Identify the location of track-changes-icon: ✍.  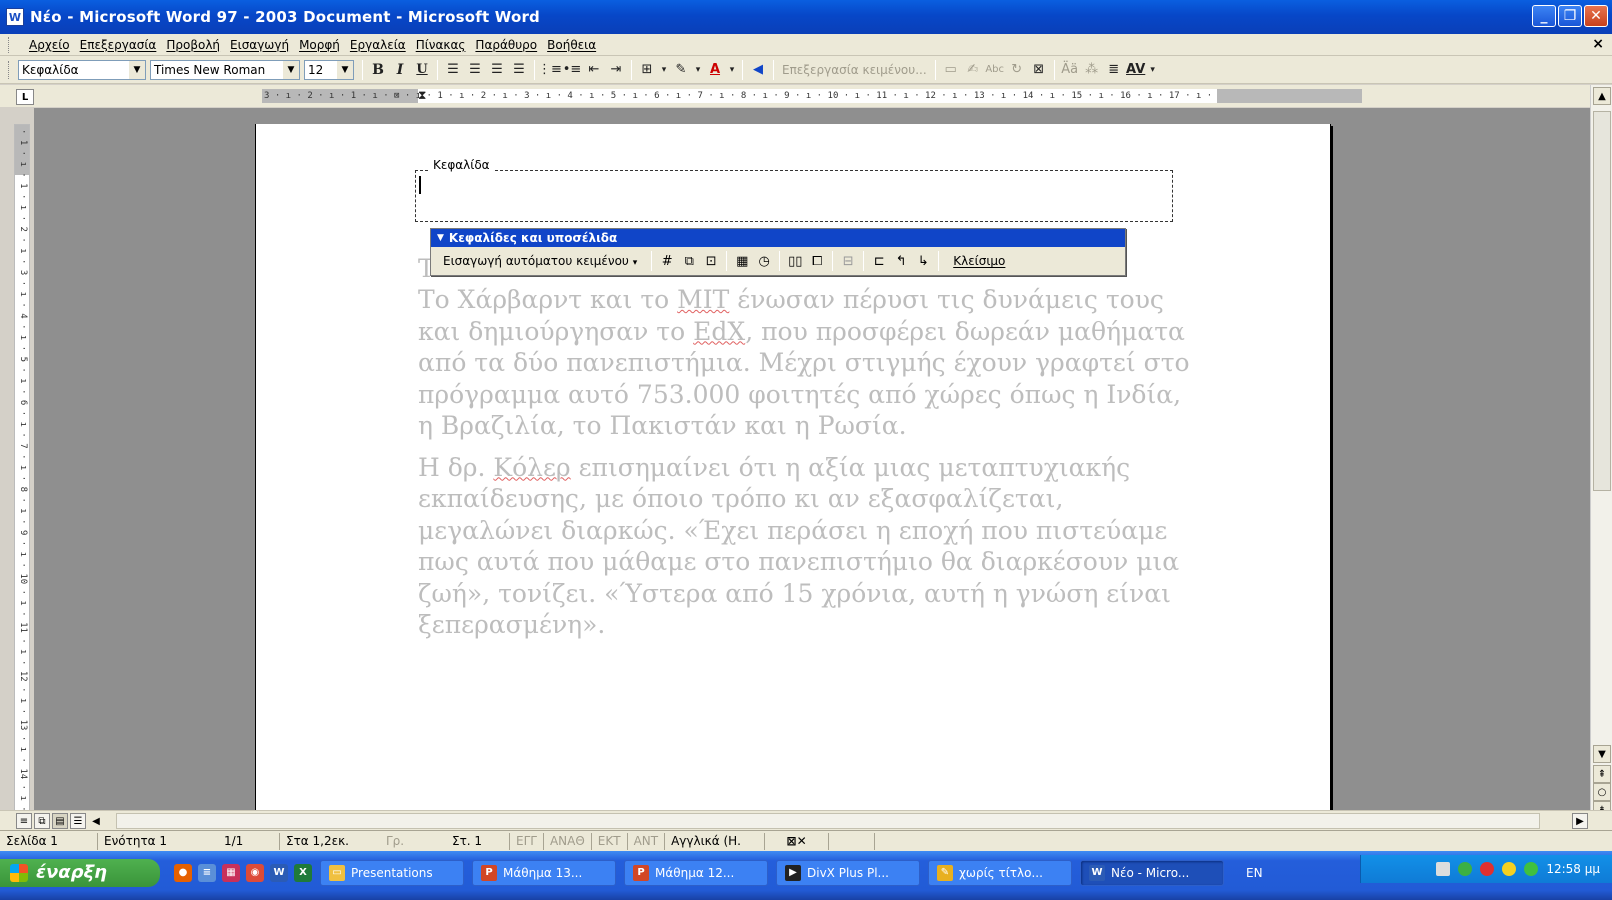
(973, 70).